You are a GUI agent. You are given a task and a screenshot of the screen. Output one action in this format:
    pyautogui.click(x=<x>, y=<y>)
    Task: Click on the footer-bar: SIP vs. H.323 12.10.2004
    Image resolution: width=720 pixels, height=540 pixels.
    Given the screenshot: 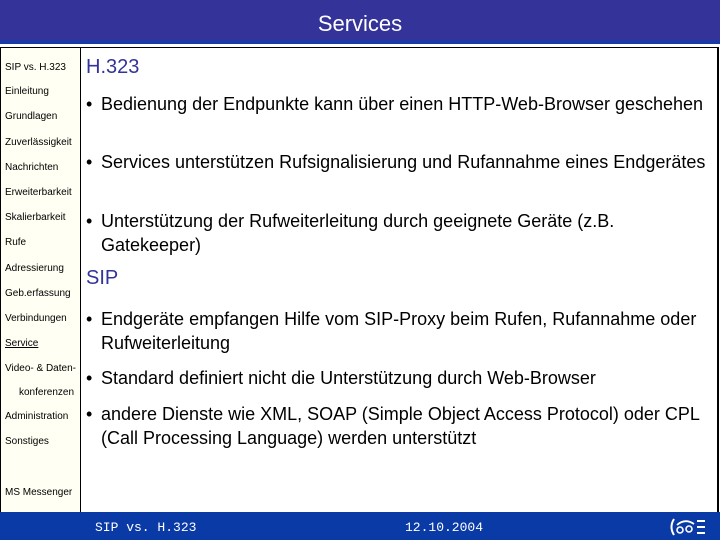 What is the action you would take?
    pyautogui.click(x=360, y=526)
    